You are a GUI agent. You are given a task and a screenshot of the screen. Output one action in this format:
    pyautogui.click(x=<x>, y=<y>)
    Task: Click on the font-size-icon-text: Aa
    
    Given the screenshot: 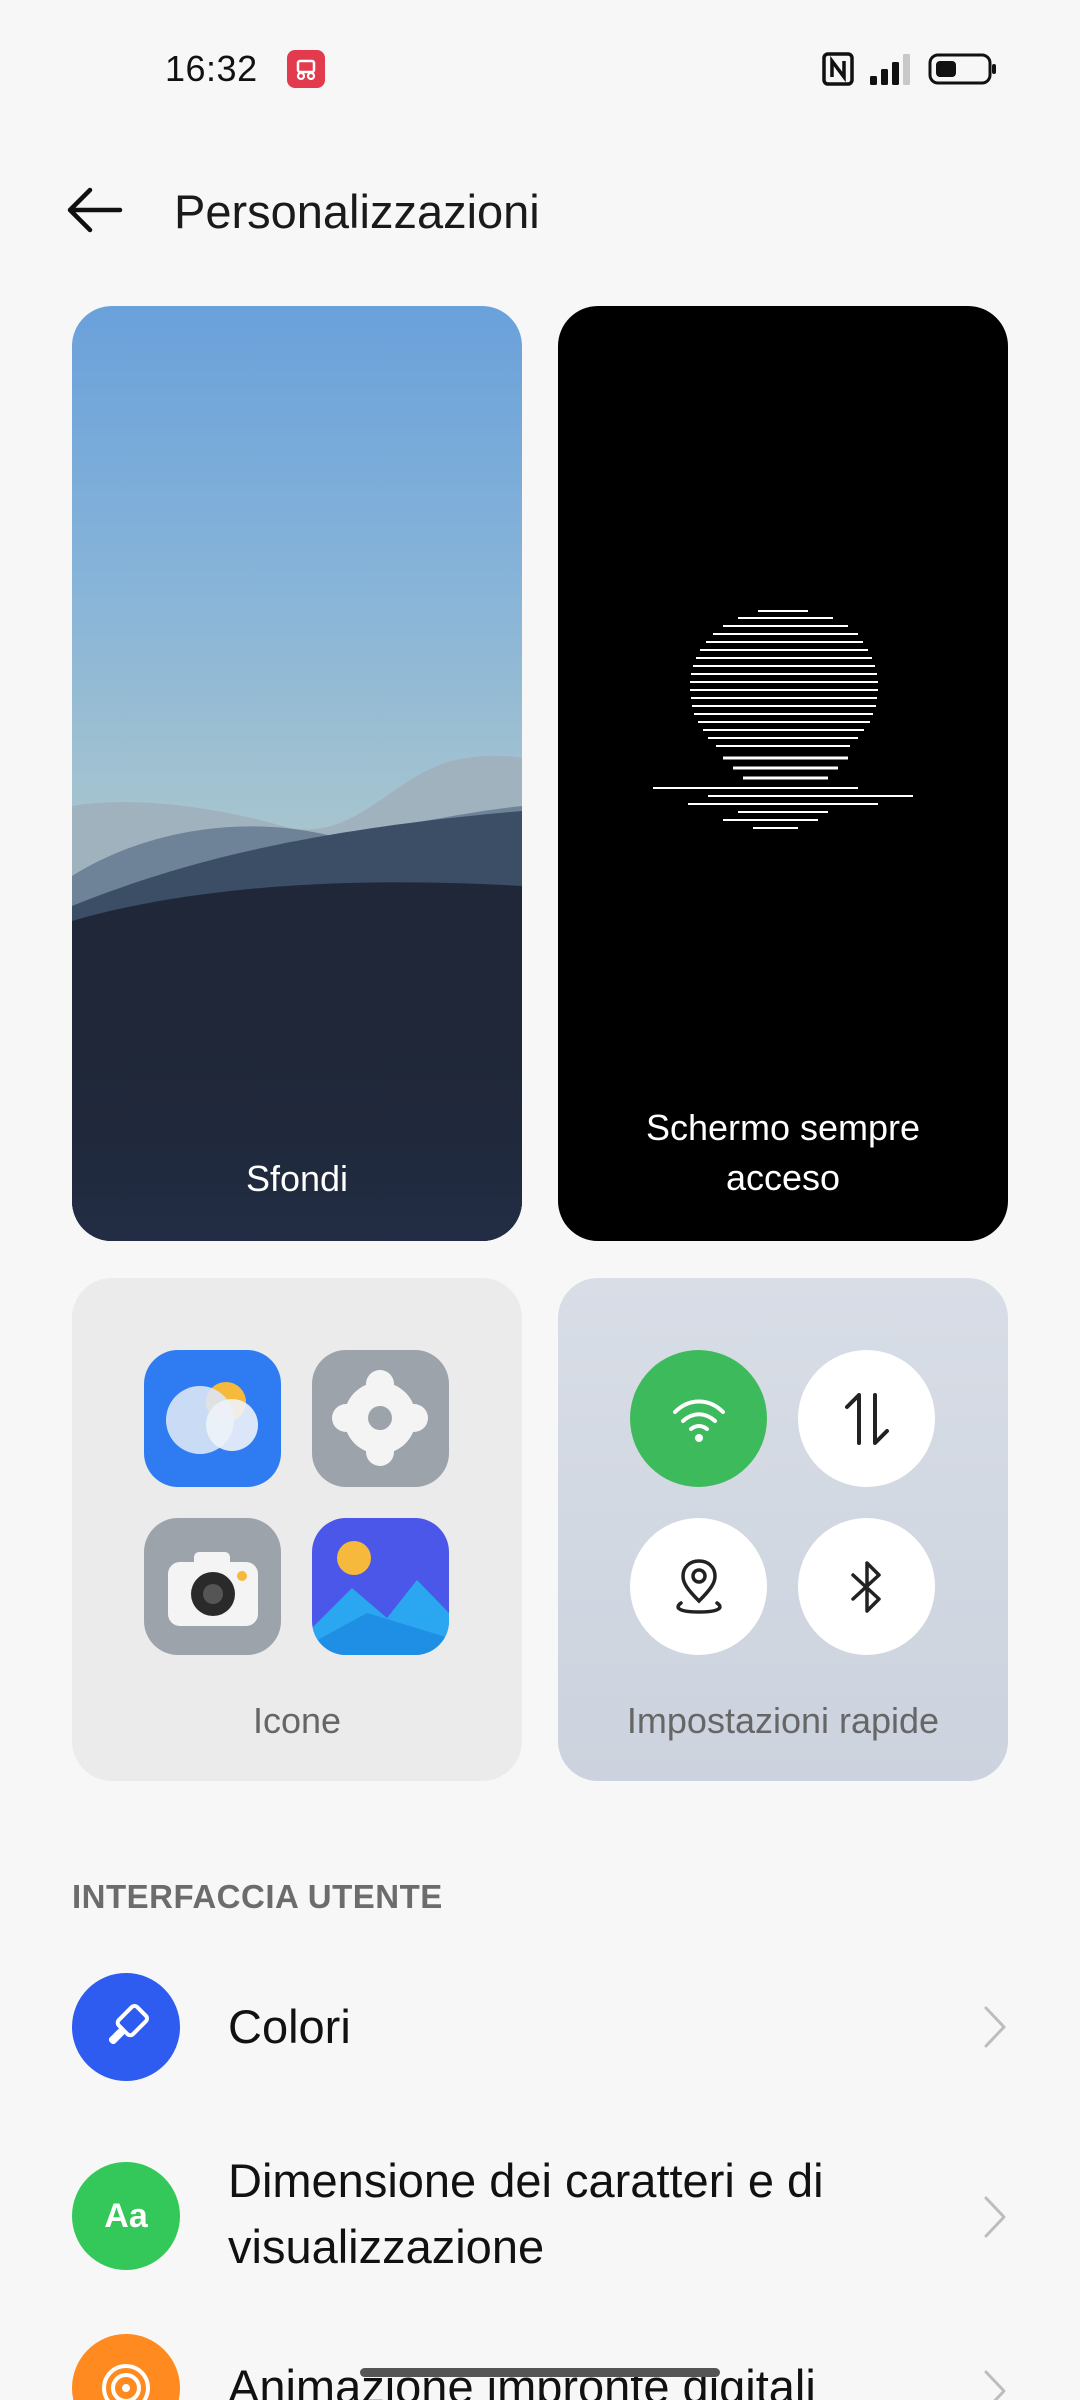 What is the action you would take?
    pyautogui.click(x=126, y=2215)
    